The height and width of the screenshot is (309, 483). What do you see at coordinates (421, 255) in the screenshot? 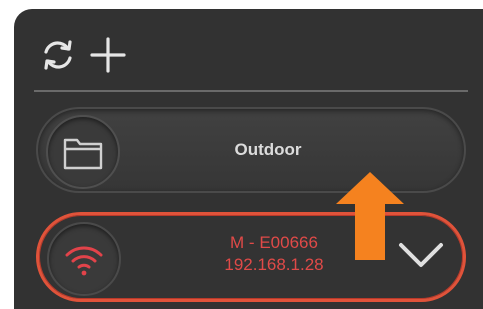
I see `chevron-down-icon` at bounding box center [421, 255].